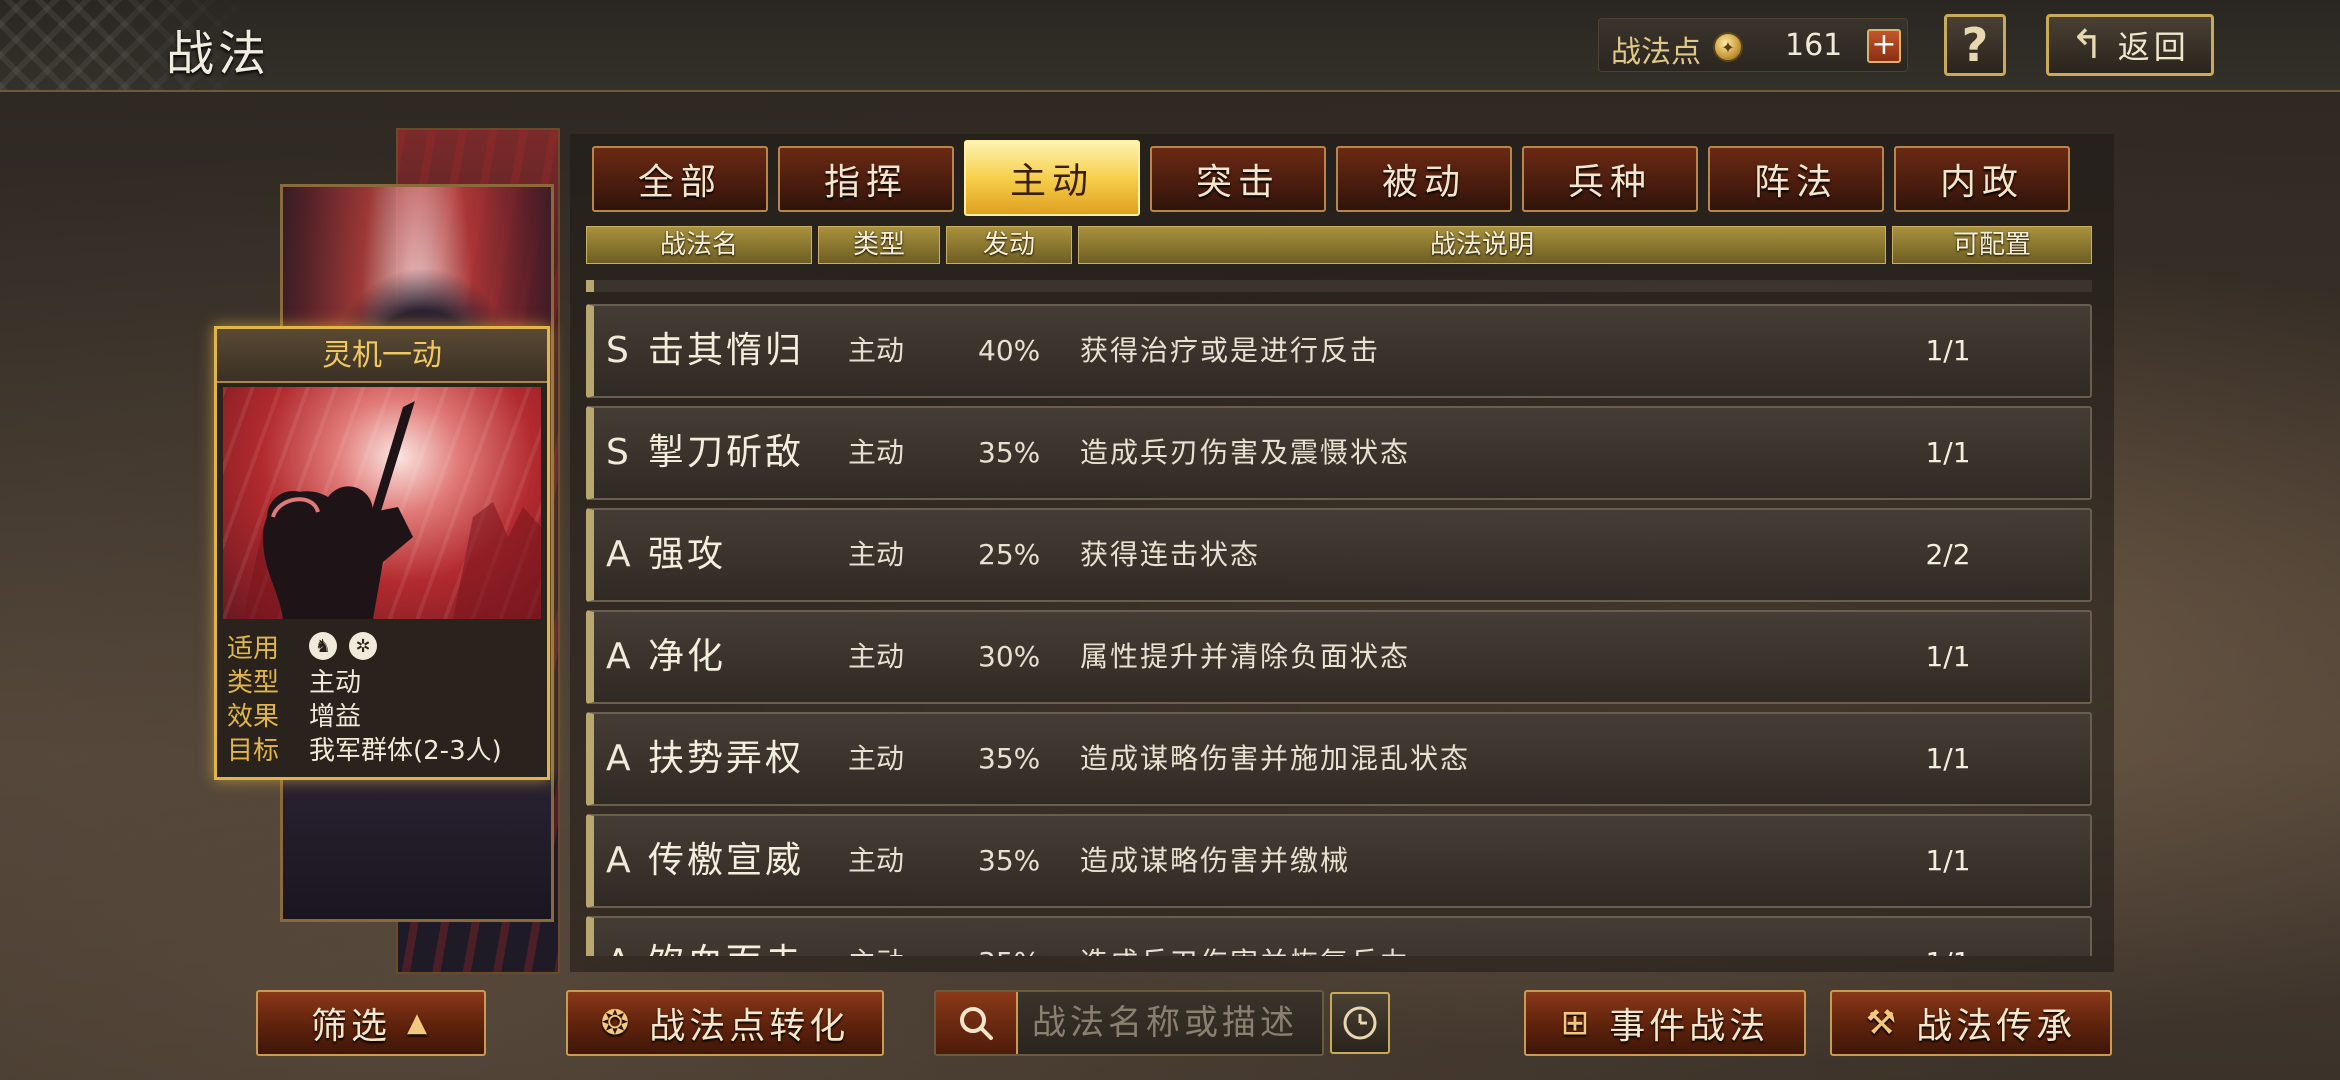 This screenshot has width=2340, height=1080. I want to click on skill-points-panel: 战法点 ✦ 161 +, so click(1753, 45).